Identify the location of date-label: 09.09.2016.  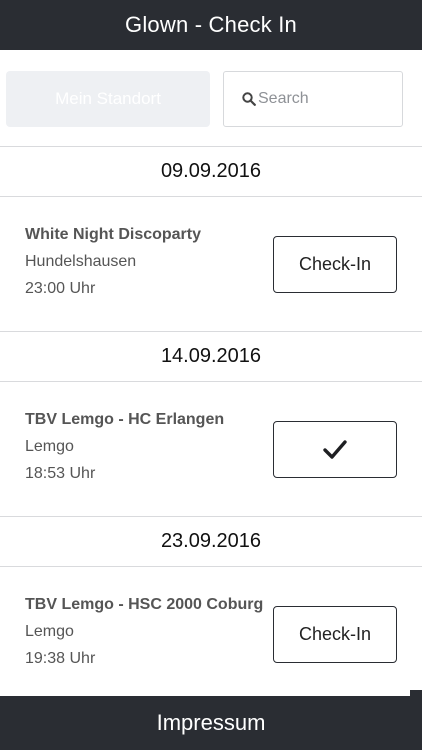
(211, 170).